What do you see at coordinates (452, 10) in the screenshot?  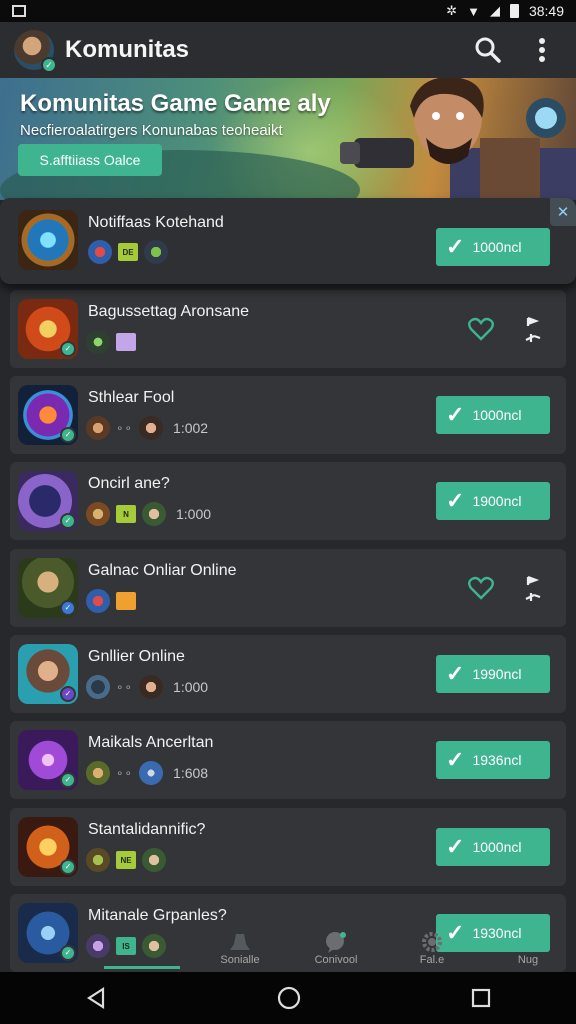 I see `settings-status-icon: ✲` at bounding box center [452, 10].